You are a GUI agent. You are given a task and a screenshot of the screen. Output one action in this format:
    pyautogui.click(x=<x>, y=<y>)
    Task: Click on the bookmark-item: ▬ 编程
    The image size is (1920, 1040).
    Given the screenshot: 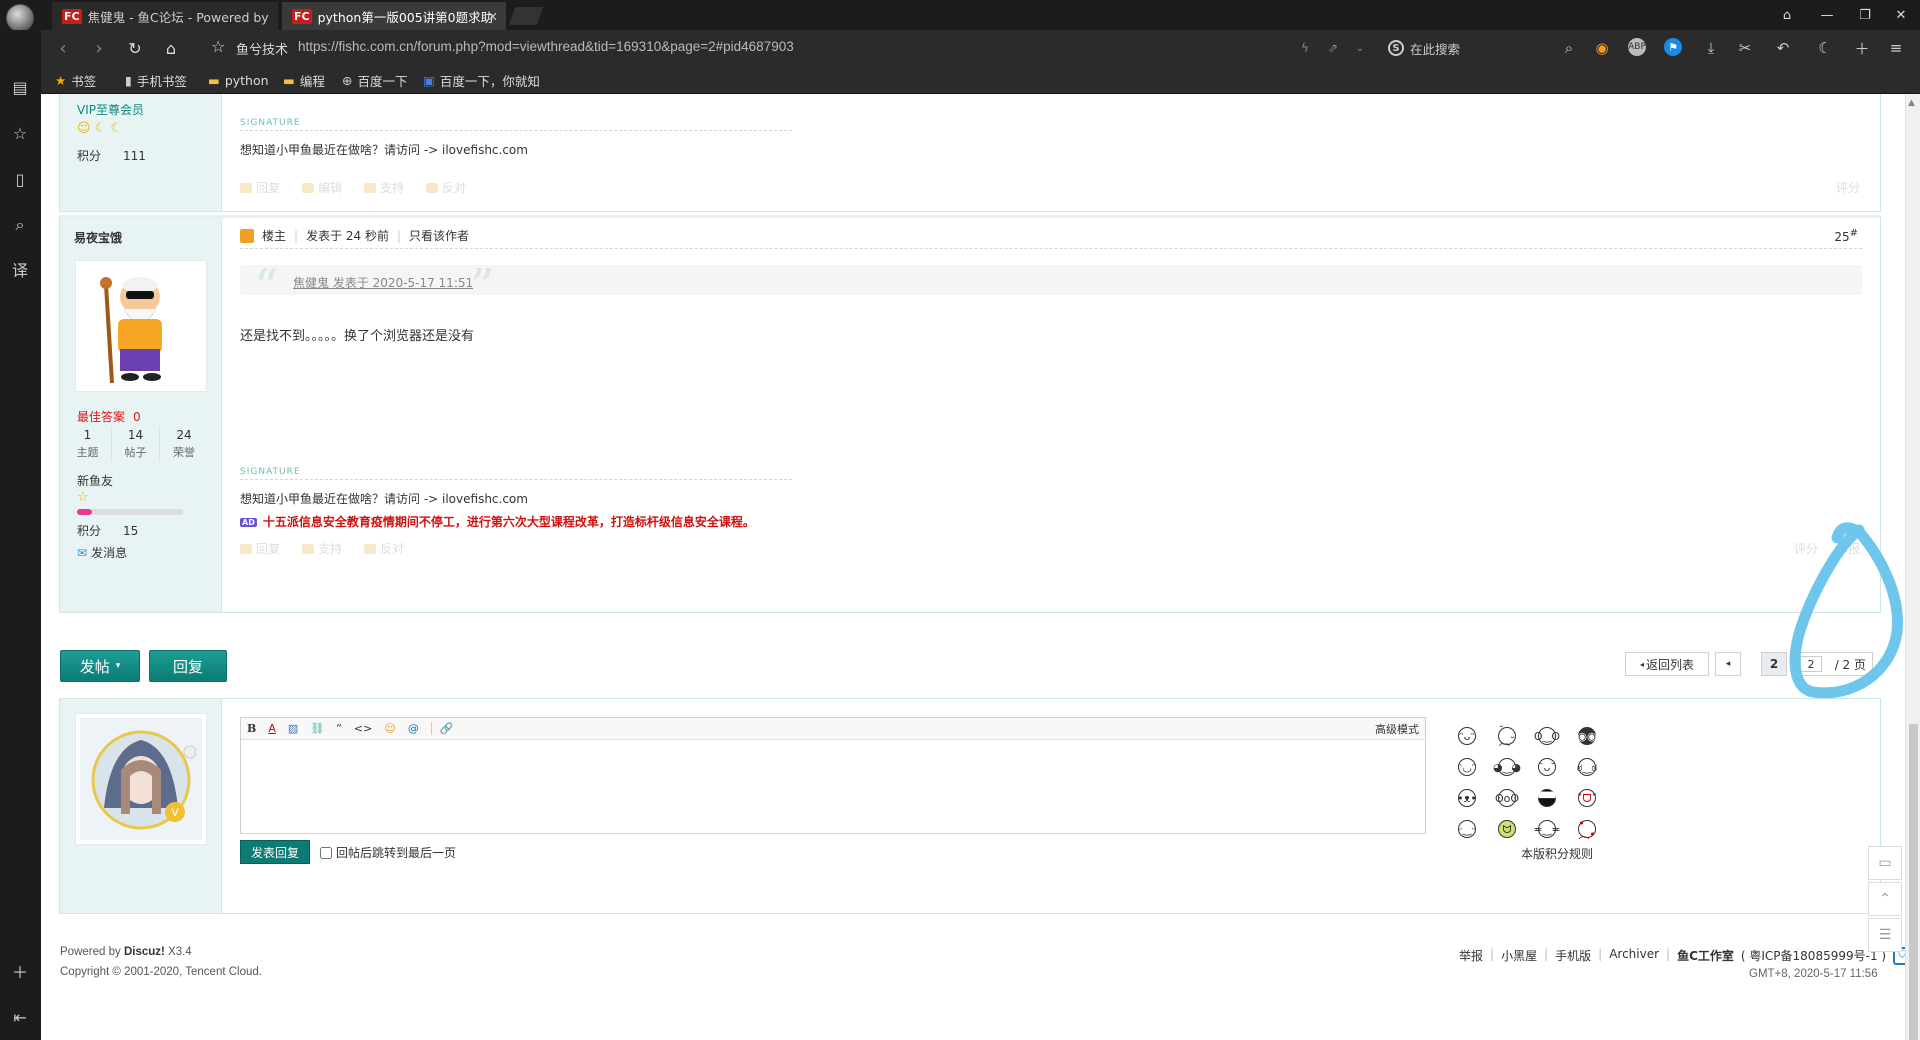 What is the action you would take?
    pyautogui.click(x=304, y=80)
    